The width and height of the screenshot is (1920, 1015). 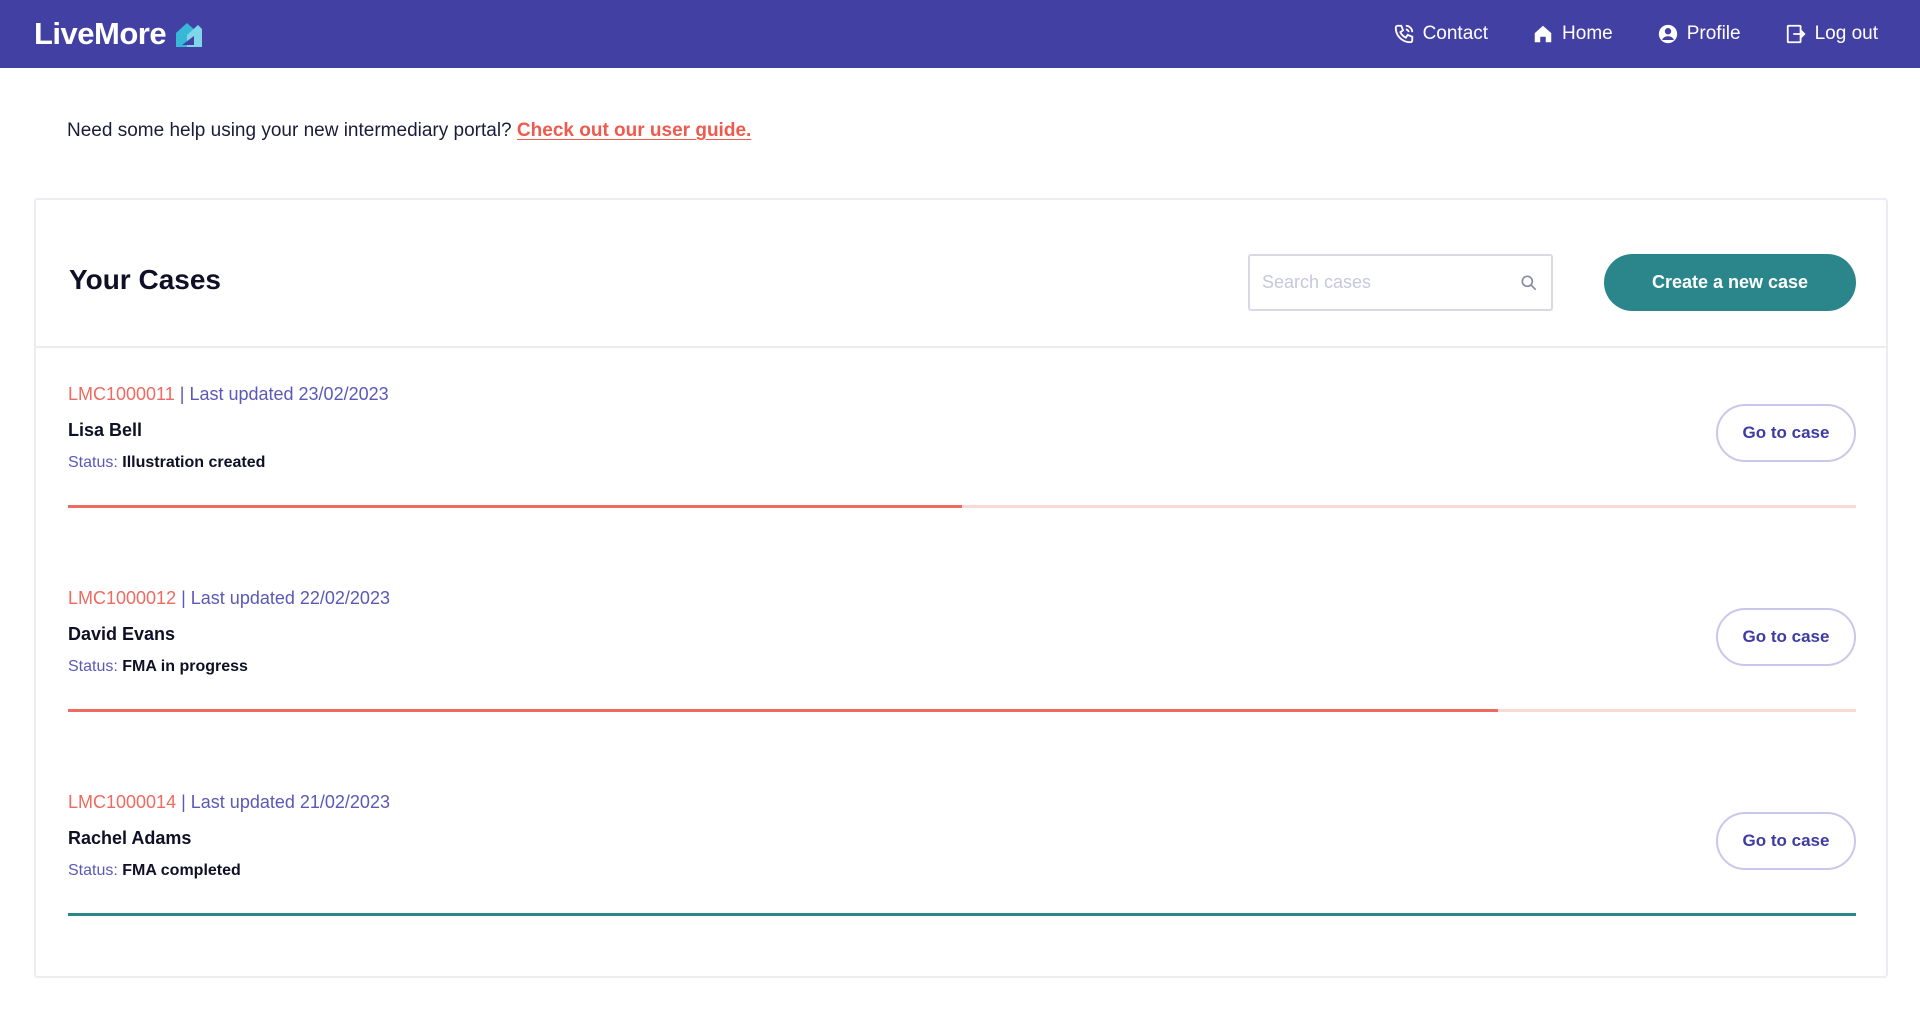 What do you see at coordinates (100, 33) in the screenshot?
I see `brand-name: LiveMore` at bounding box center [100, 33].